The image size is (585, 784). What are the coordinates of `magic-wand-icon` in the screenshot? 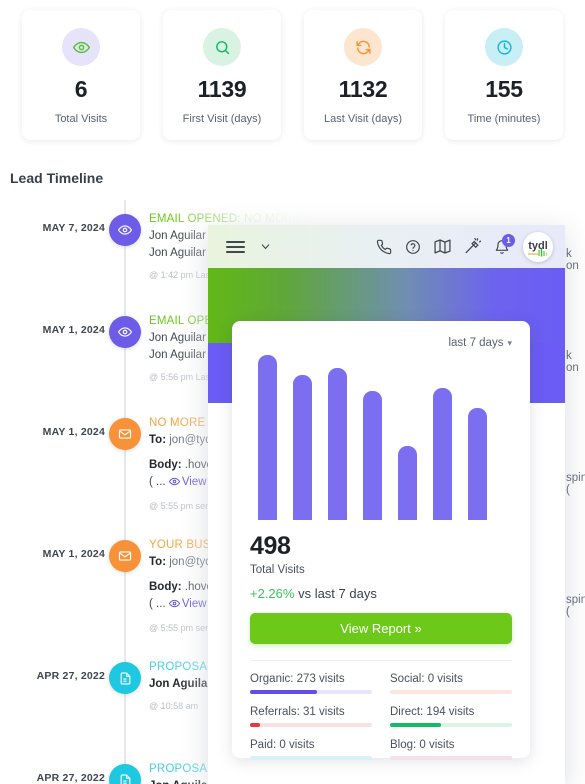 It's located at (472, 246).